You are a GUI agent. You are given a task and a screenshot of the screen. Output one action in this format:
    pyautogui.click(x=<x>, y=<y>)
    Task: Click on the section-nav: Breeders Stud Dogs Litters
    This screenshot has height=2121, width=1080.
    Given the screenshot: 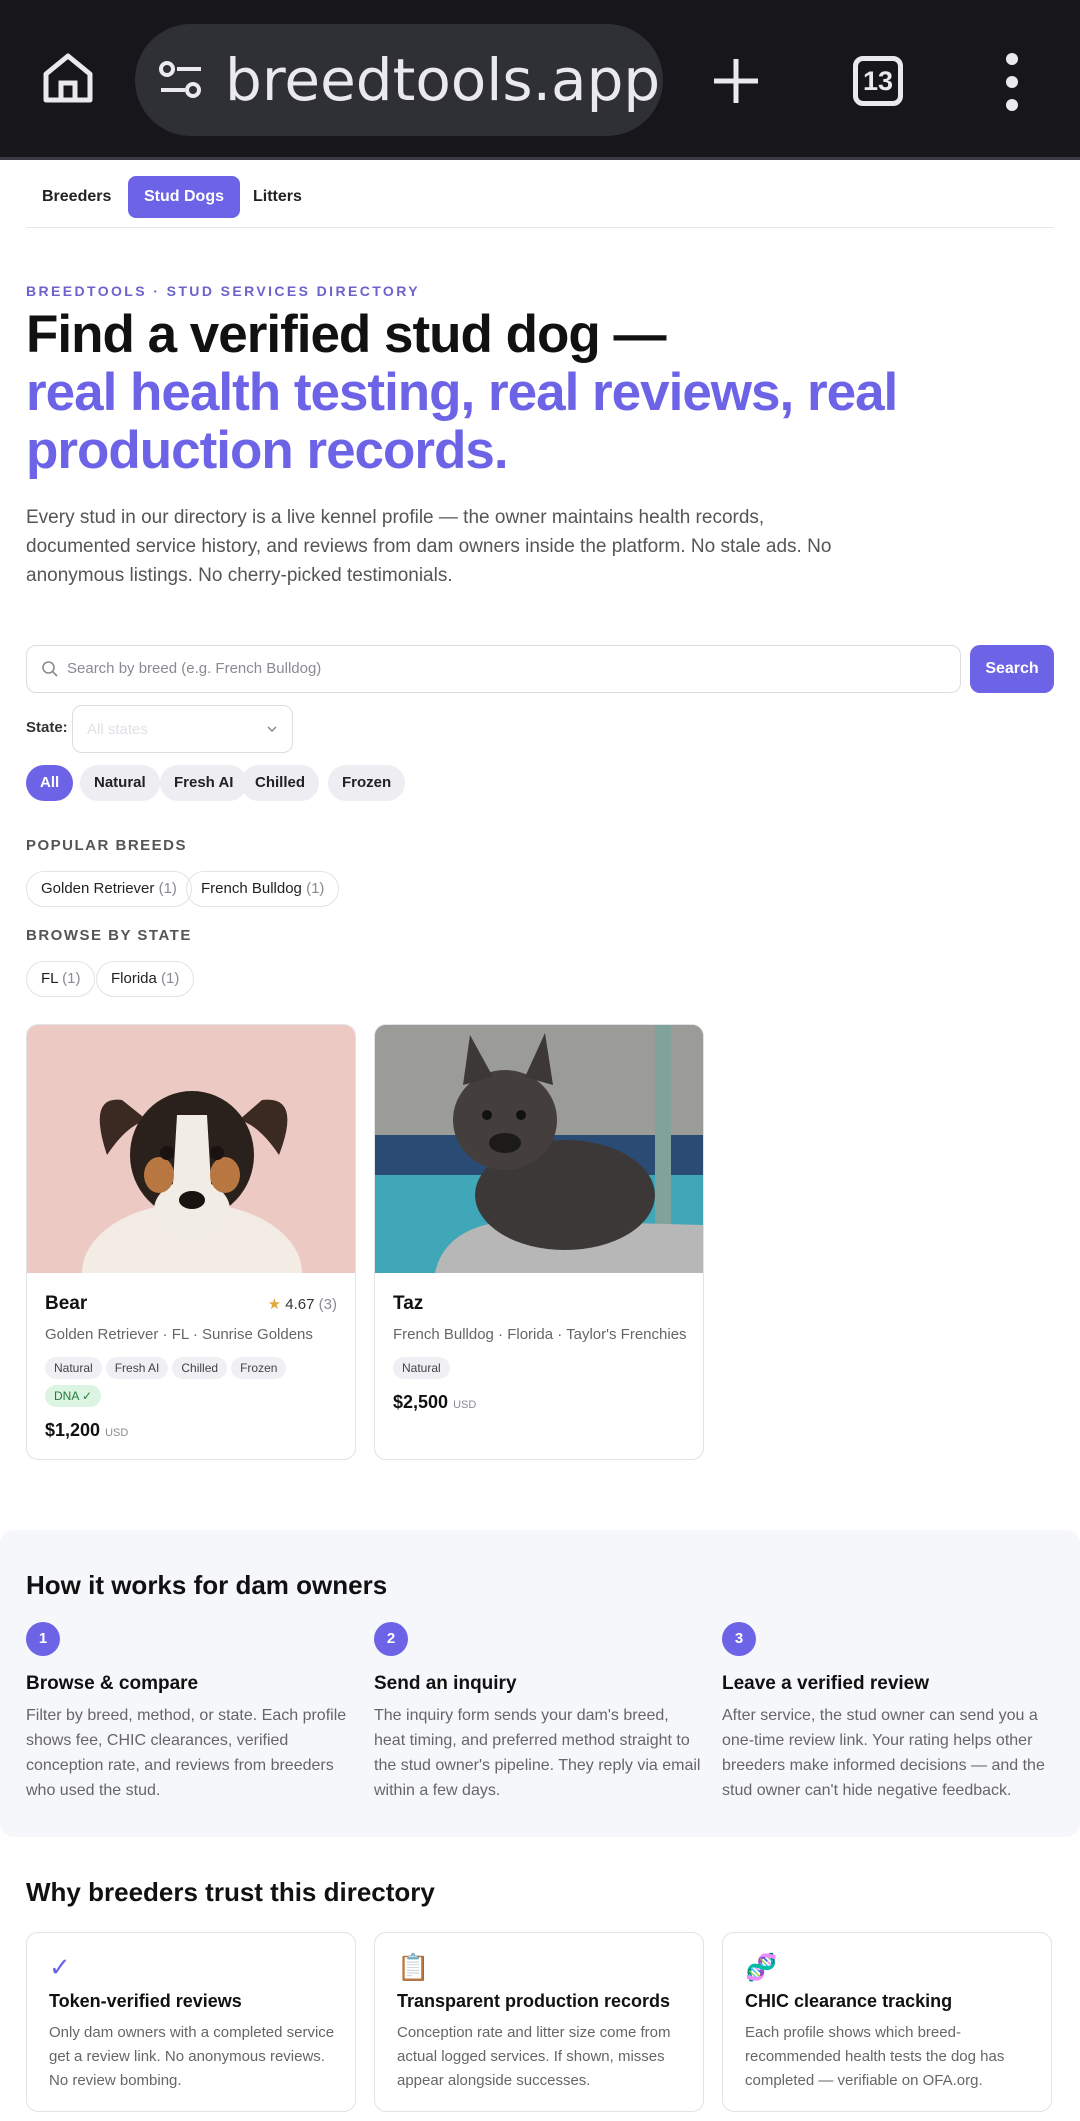 What is the action you would take?
    pyautogui.click(x=540, y=202)
    